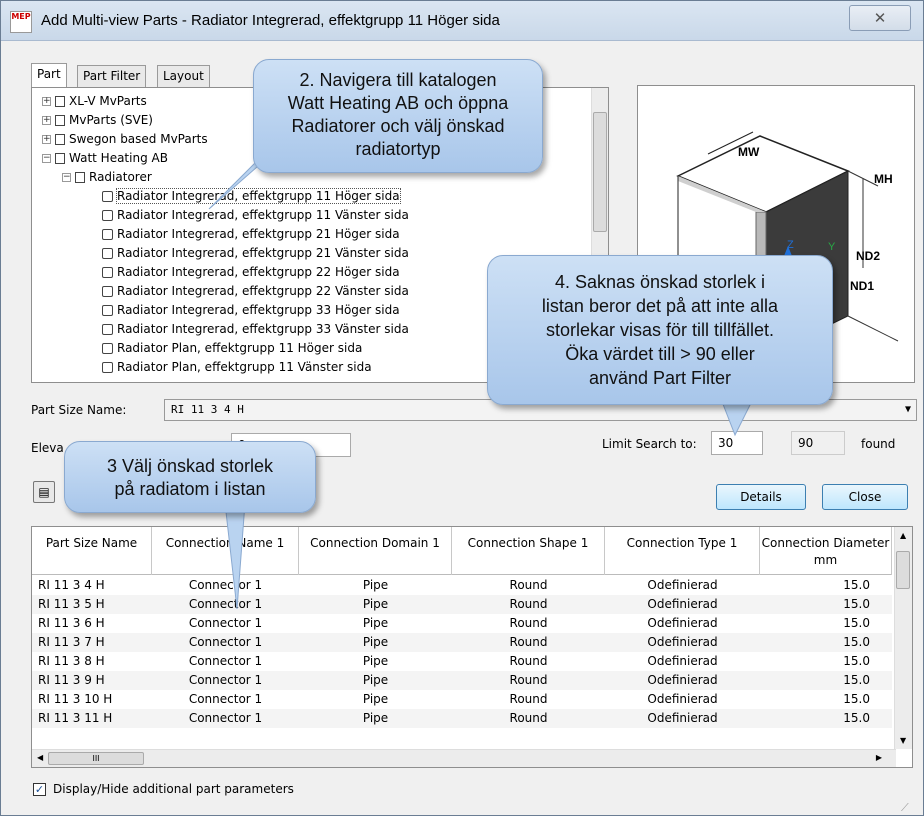 The image size is (924, 816). Describe the element at coordinates (878, 444) in the screenshot. I see `found-label: found` at that location.